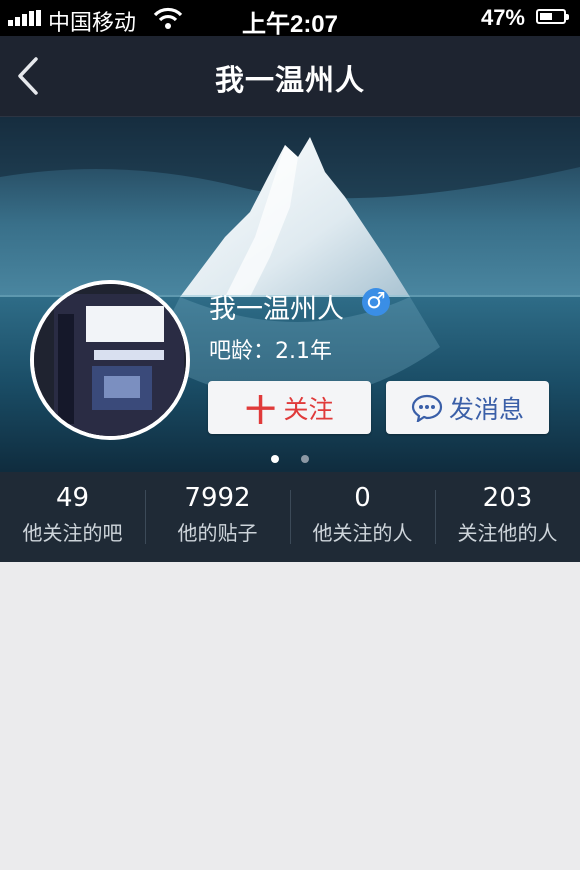  What do you see at coordinates (304, 459) in the screenshot?
I see `carousel-dot` at bounding box center [304, 459].